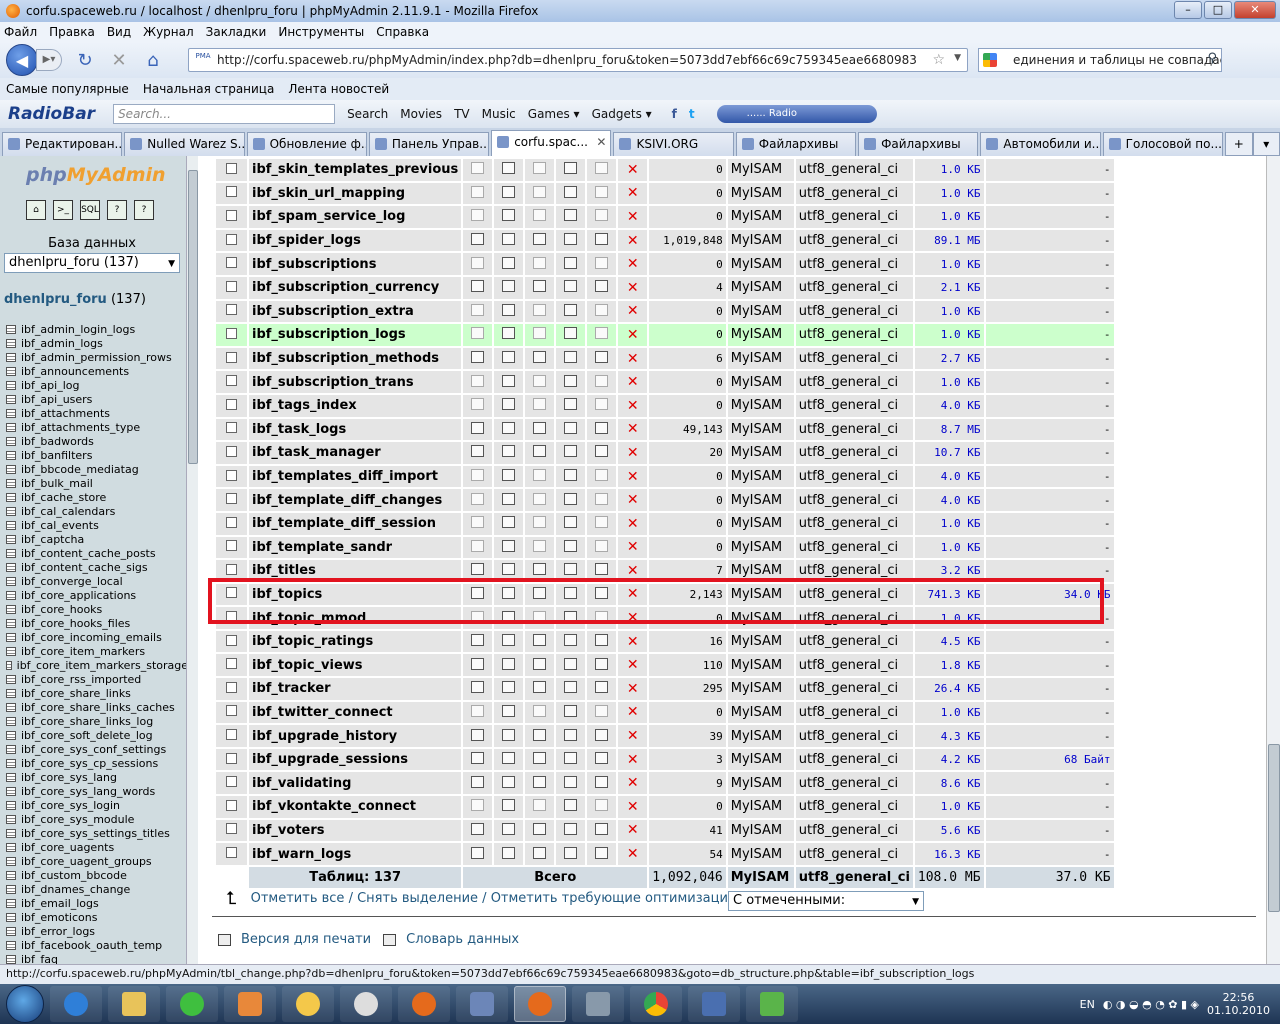  What do you see at coordinates (87, 735) in the screenshot?
I see `sidebar-table-name: ibf_core_soft_delete_log` at bounding box center [87, 735].